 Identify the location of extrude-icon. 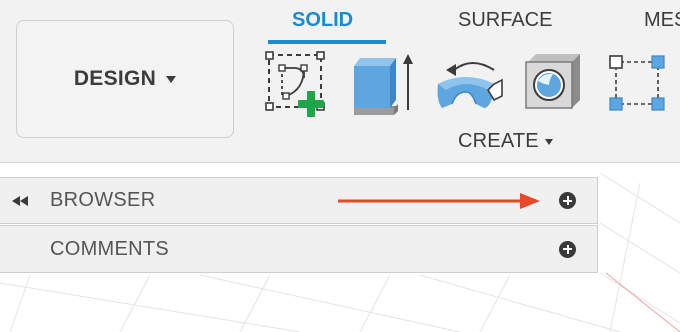
(383, 84).